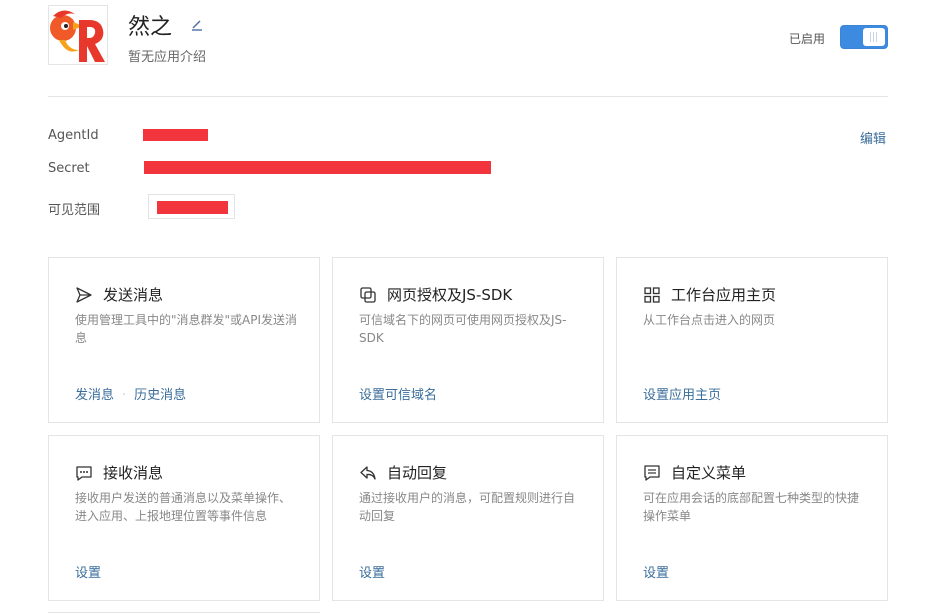 The height and width of the screenshot is (614, 934). Describe the element at coordinates (150, 27) in the screenshot. I see `app-name: 然之` at that location.